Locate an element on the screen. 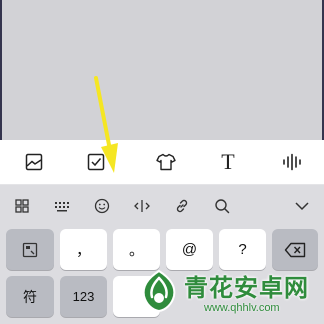 Image resolution: width=324 pixels, height=324 pixels. watermark-logo-icon is located at coordinates (159, 291).